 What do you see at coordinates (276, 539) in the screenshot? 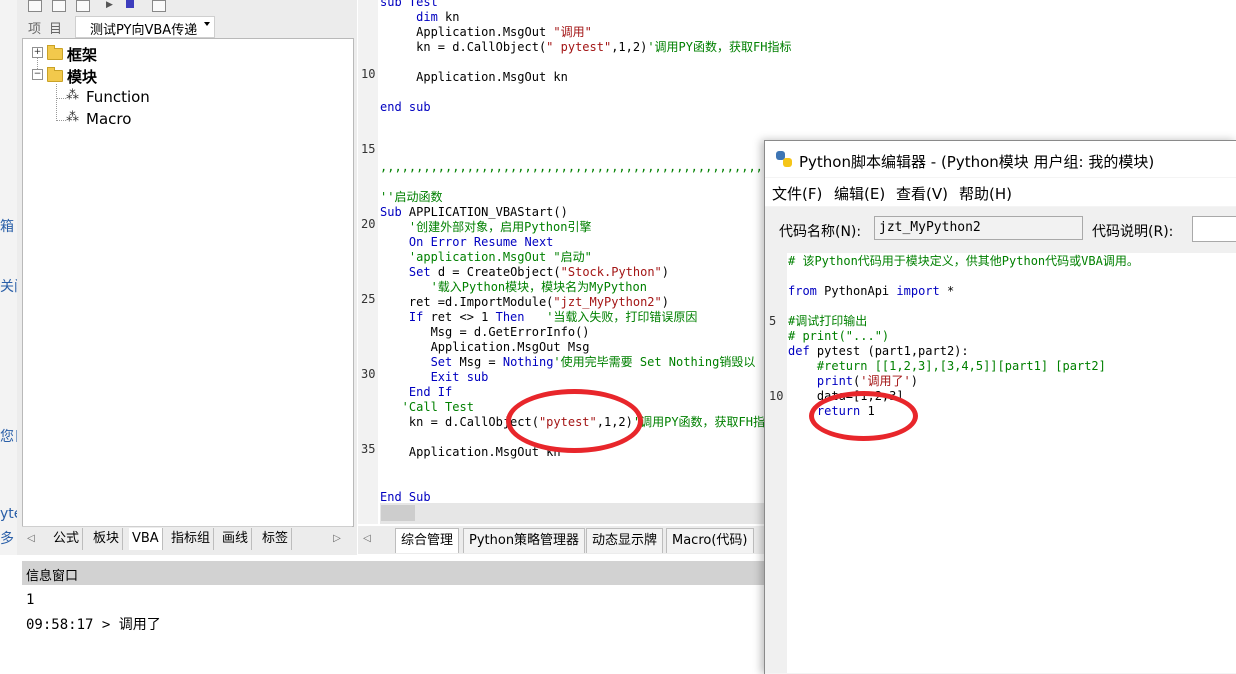
I see `tab-label: 标签` at bounding box center [276, 539].